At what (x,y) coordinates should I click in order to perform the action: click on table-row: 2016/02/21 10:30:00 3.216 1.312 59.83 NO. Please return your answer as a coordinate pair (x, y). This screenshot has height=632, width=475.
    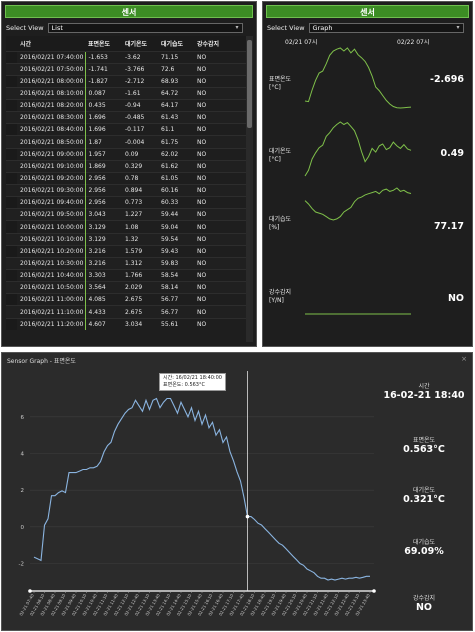
    Looking at the image, I should click on (126, 263).